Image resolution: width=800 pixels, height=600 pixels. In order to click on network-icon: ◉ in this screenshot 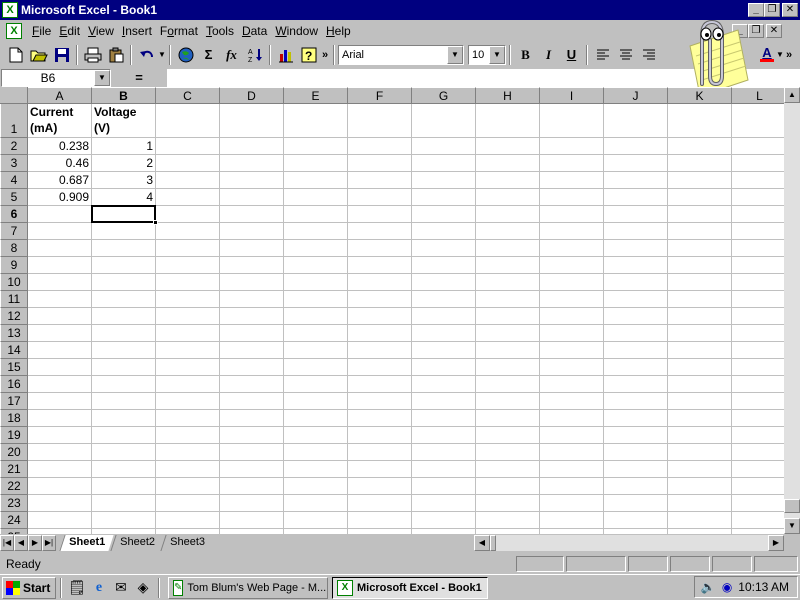, I will do `click(727, 587)`.